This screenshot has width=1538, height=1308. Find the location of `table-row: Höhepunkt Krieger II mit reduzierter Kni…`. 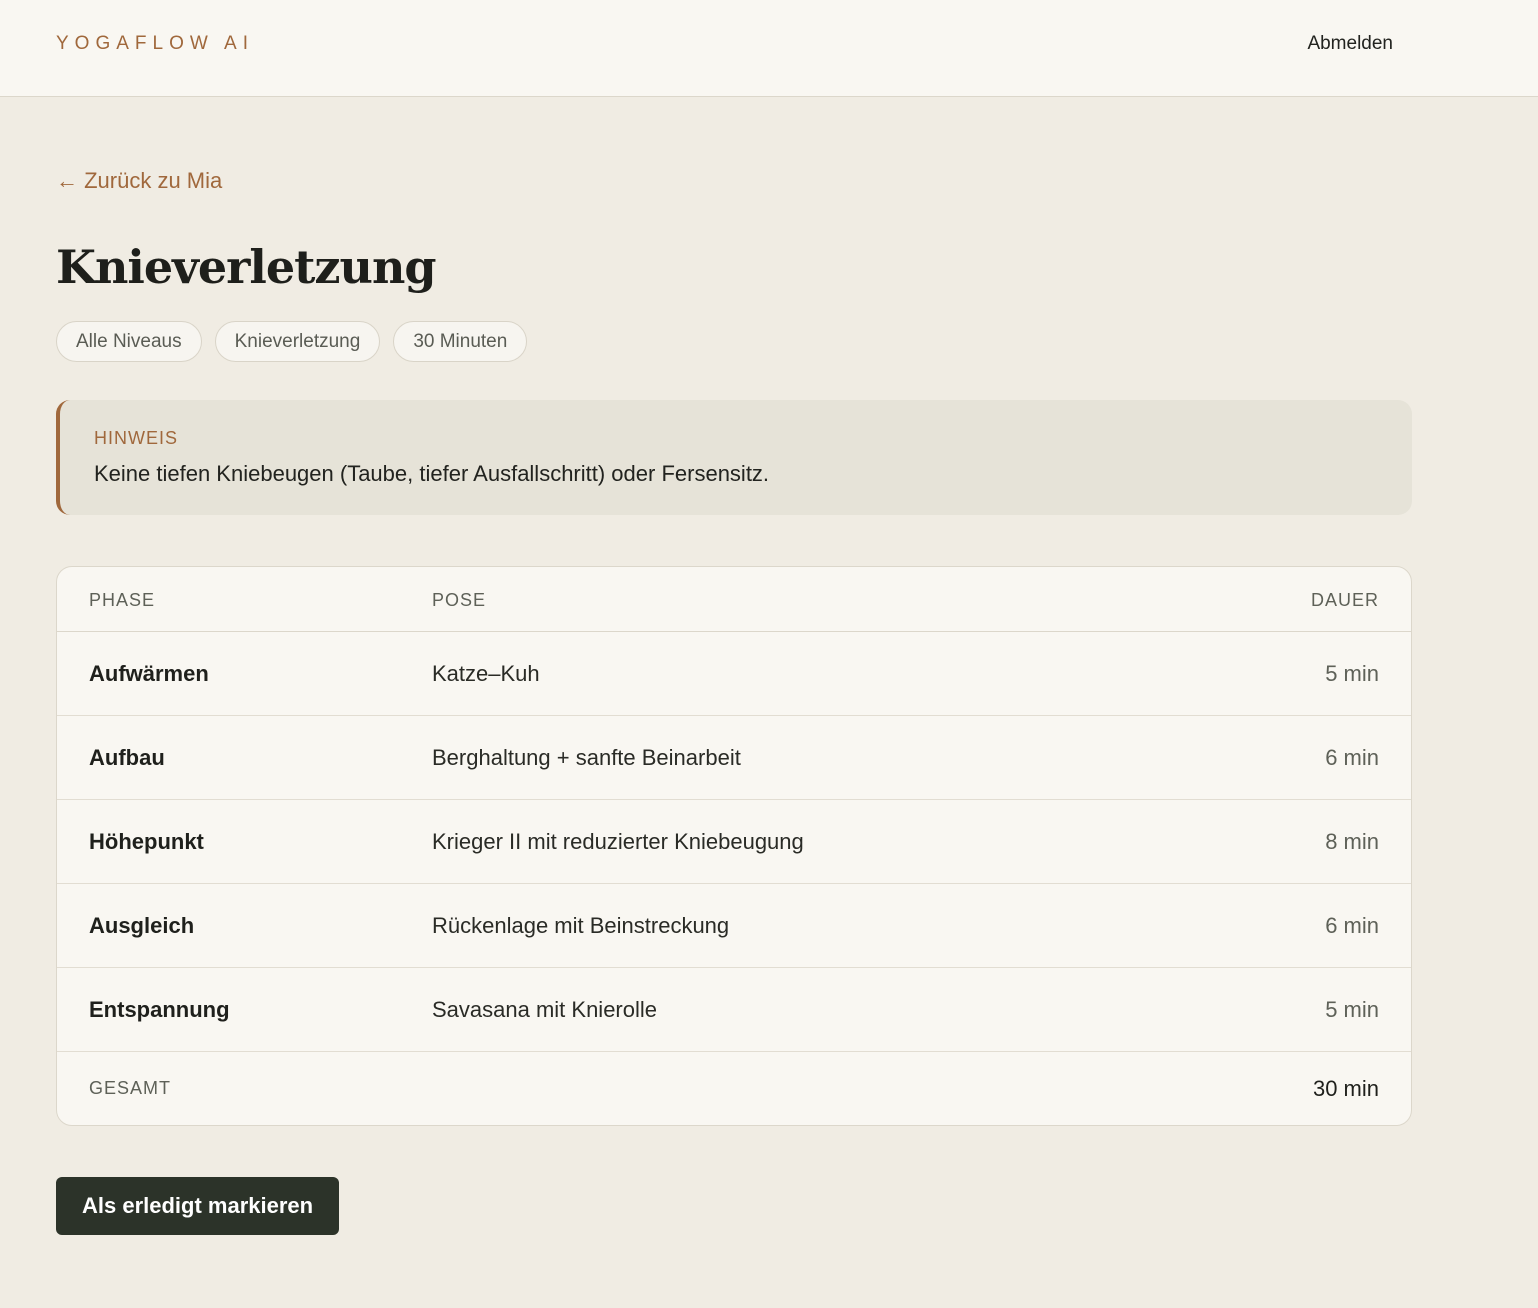

table-row: Höhepunkt Krieger II mit reduzierter Kni… is located at coordinates (734, 842).